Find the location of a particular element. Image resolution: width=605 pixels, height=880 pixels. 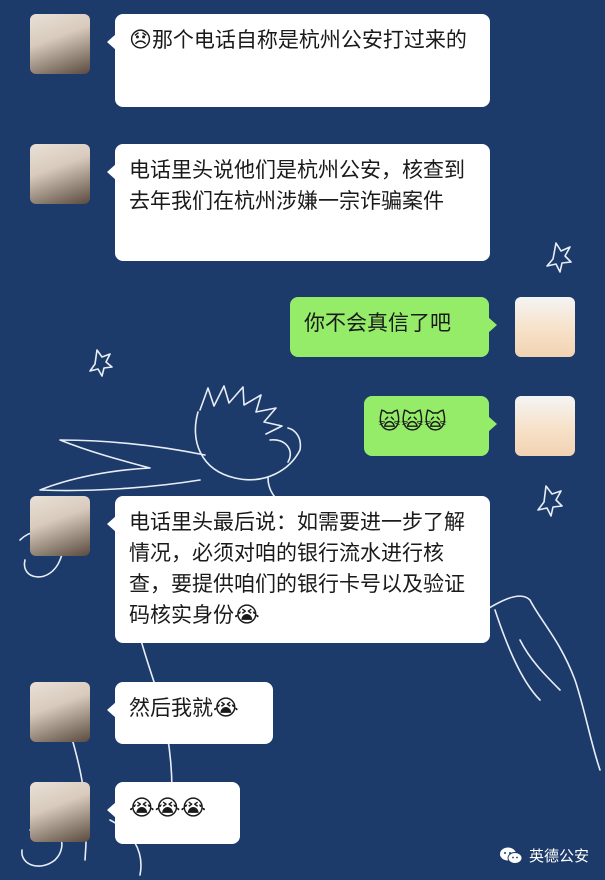

message-bubble: 然后我就😭 is located at coordinates (190, 713).